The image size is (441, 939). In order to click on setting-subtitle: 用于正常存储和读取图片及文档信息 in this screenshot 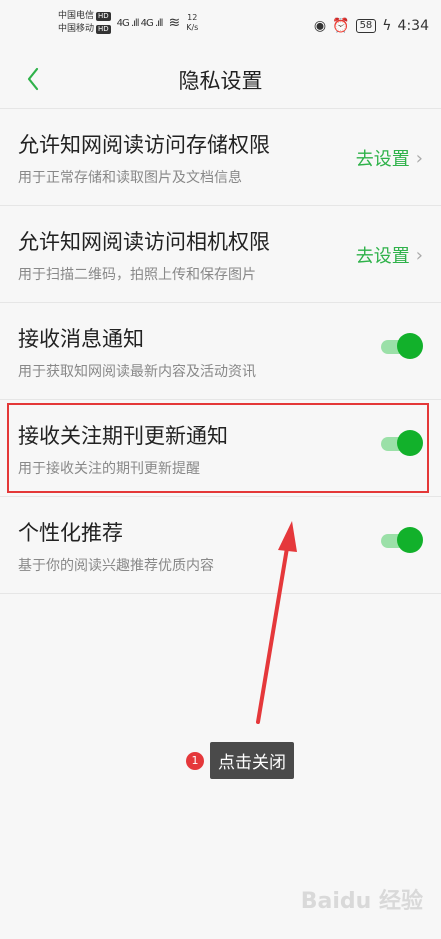, I will do `click(130, 178)`.